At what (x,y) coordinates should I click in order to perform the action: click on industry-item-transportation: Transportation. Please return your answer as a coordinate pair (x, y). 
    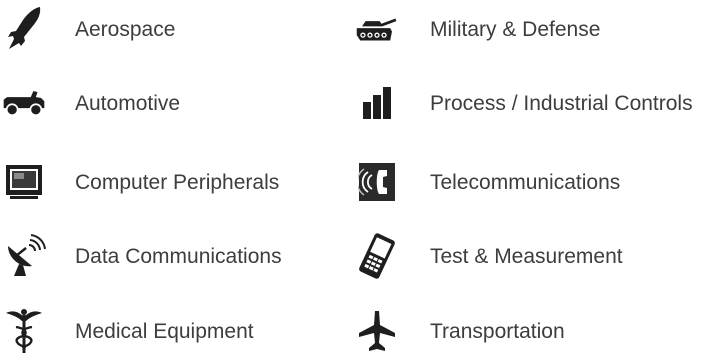
    Looking at the image, I should click on (532, 331).